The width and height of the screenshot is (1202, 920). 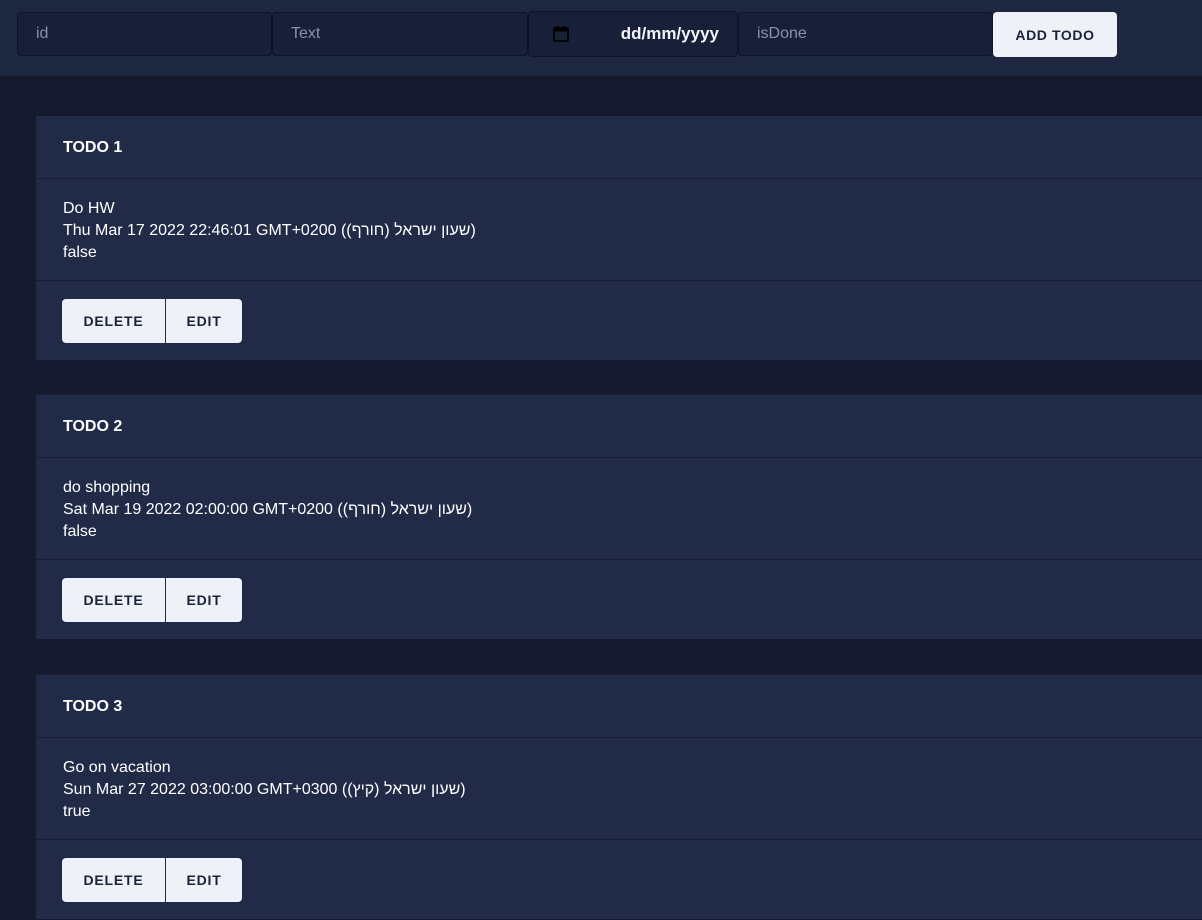 I want to click on text-input, so click(x=400, y=34).